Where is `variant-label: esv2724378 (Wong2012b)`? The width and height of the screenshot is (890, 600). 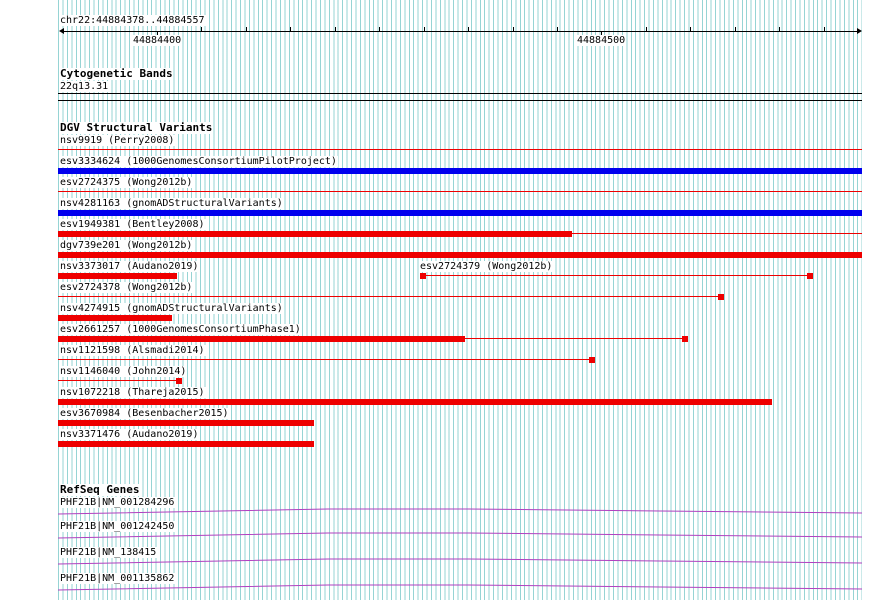 variant-label: esv2724378 (Wong2012b) is located at coordinates (127, 287).